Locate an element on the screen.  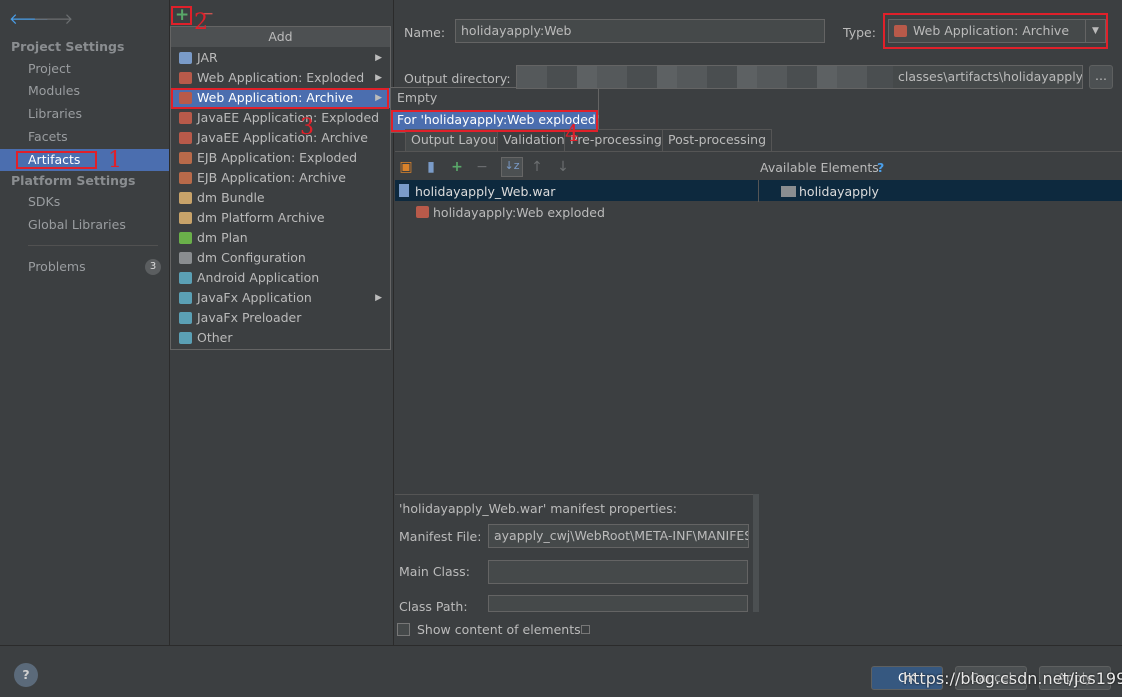
add-menu-item: JavaEE Application: Archive is located at coordinates (280, 138).